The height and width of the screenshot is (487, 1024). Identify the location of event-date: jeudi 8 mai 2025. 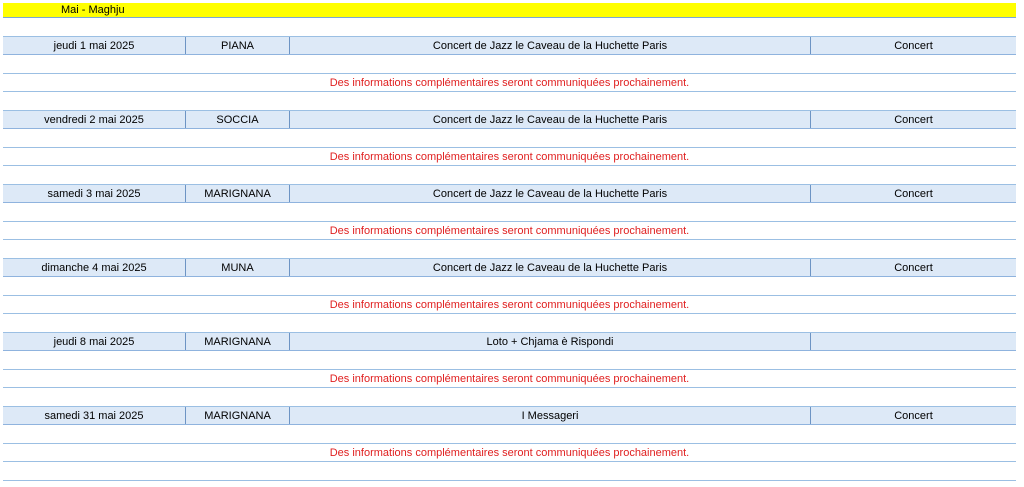
(94, 341).